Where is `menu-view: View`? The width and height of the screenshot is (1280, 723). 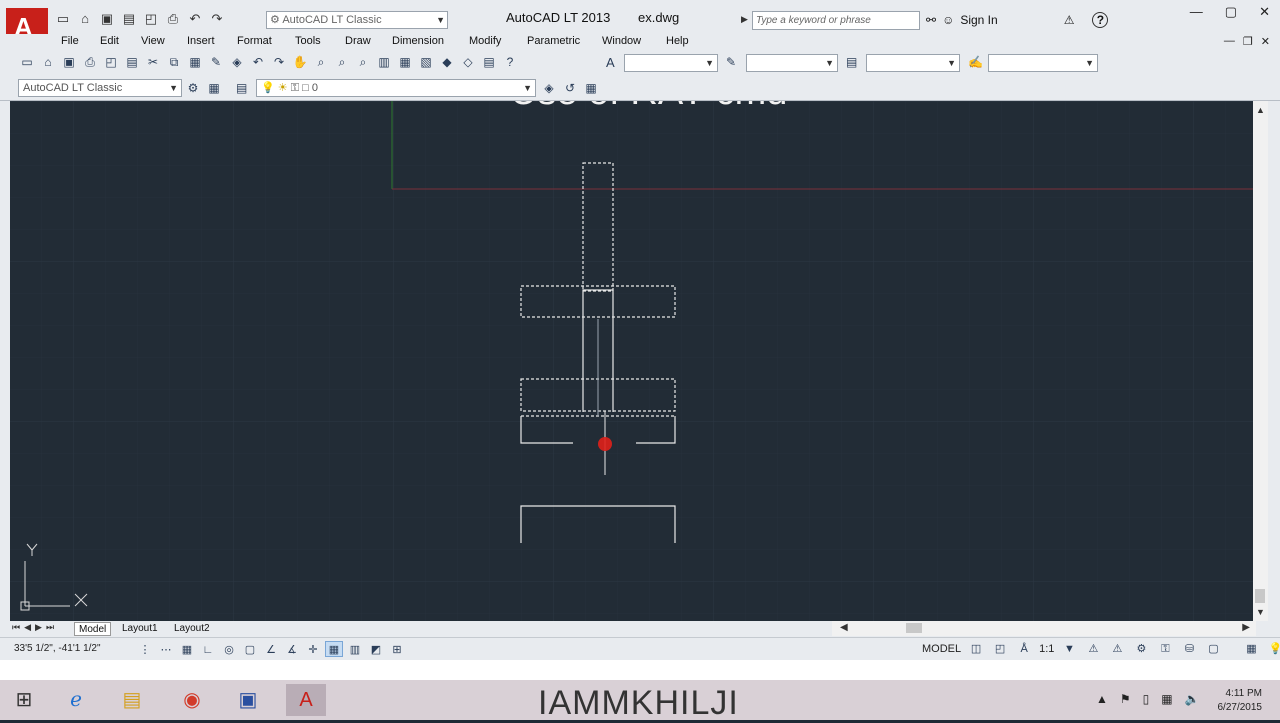
menu-view: View is located at coordinates (153, 41).